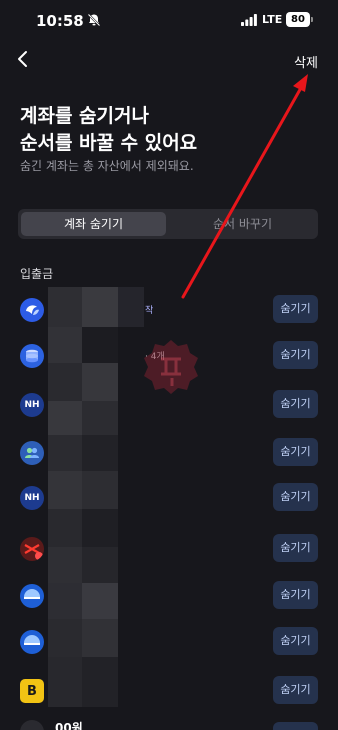 The height and width of the screenshot is (730, 338). What do you see at coordinates (37, 274) in the screenshot?
I see `section-label: 입출금` at bounding box center [37, 274].